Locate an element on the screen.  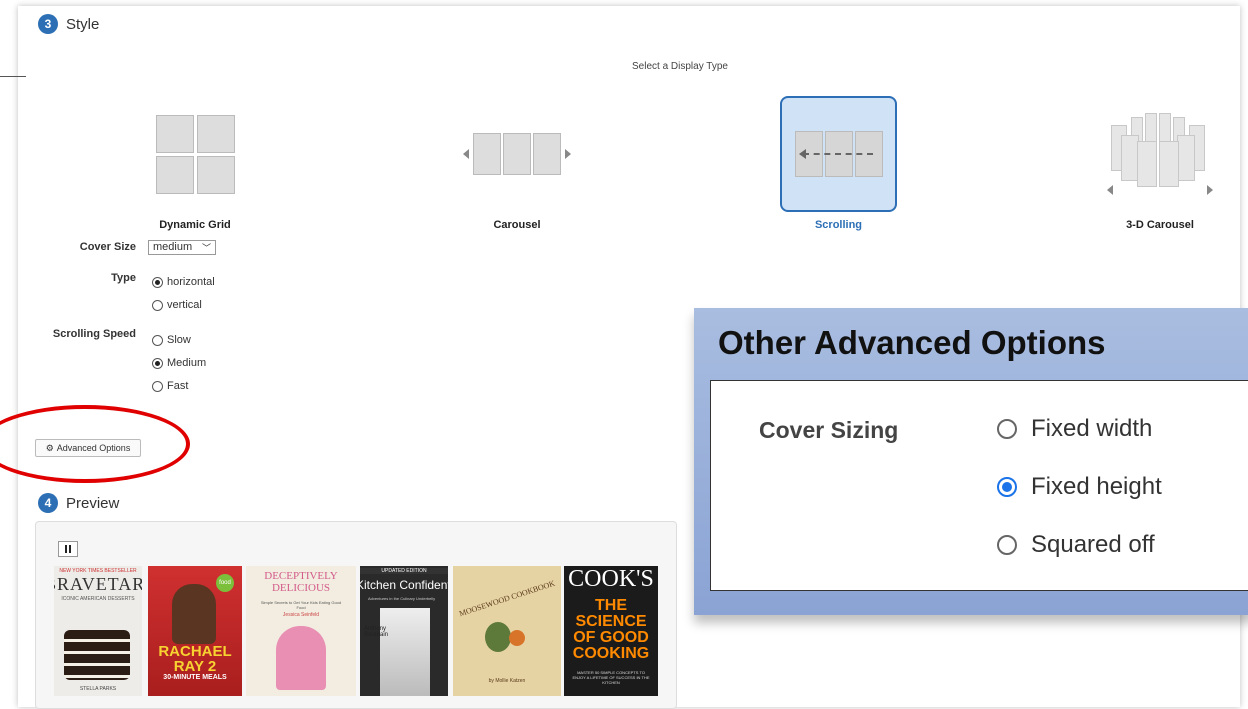
chef-photo-image is located at coordinates (405, 652).